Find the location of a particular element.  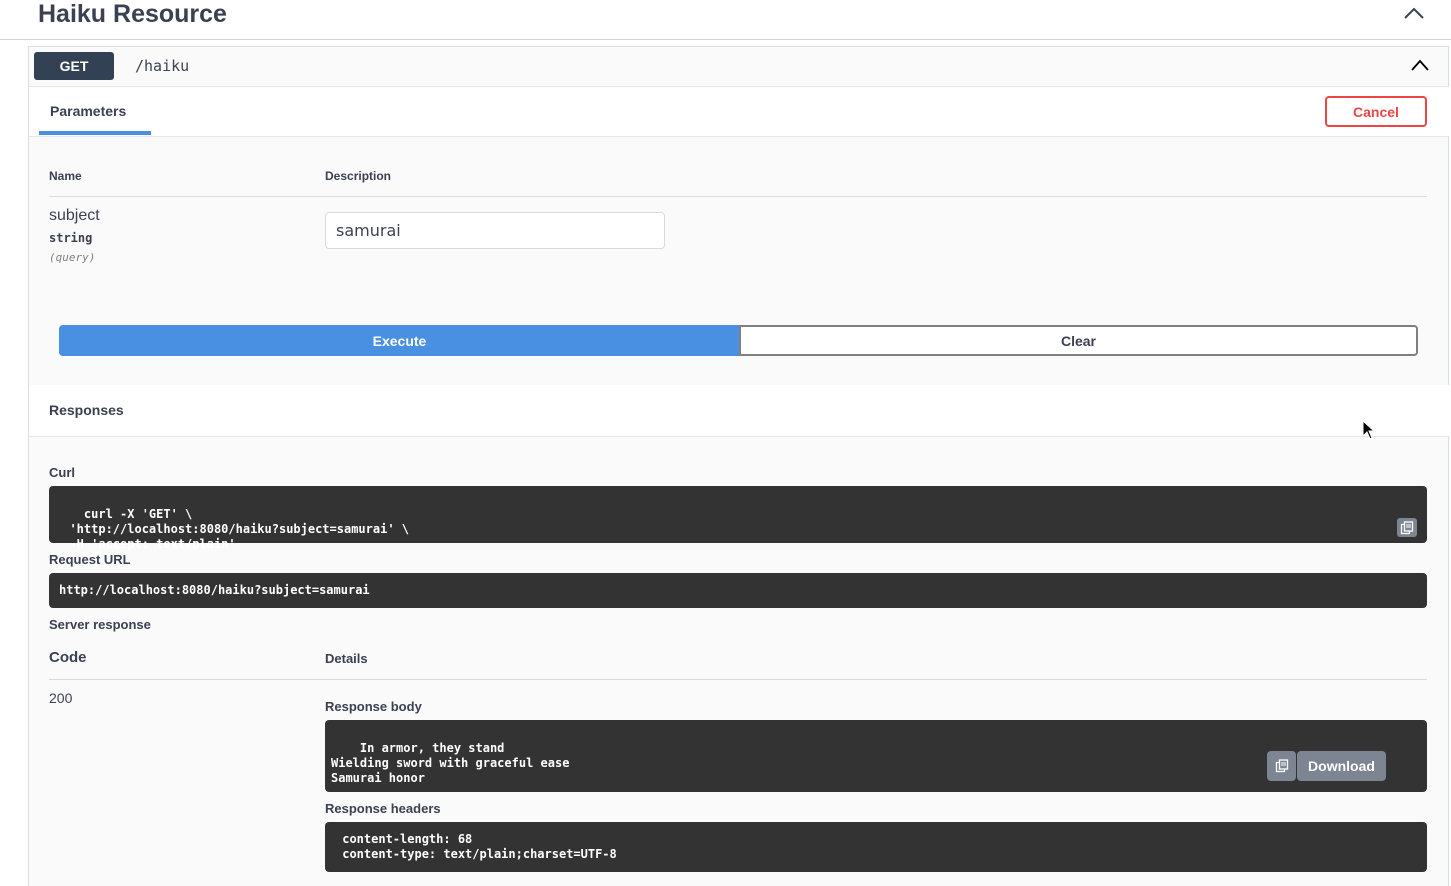

clear-button: Clear is located at coordinates (1078, 340).